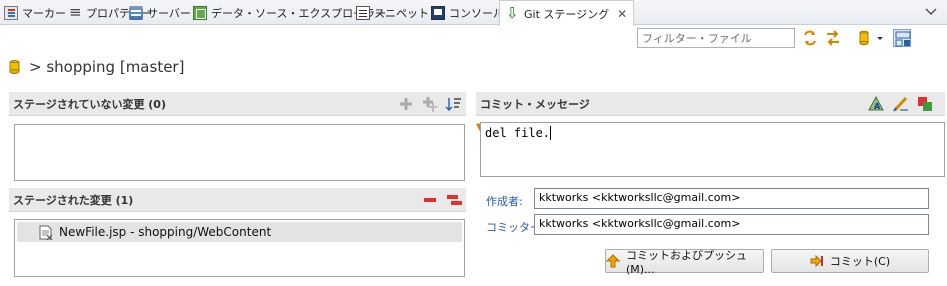 The image size is (947, 286). What do you see at coordinates (430, 200) in the screenshot?
I see `unstage-selected-icon` at bounding box center [430, 200].